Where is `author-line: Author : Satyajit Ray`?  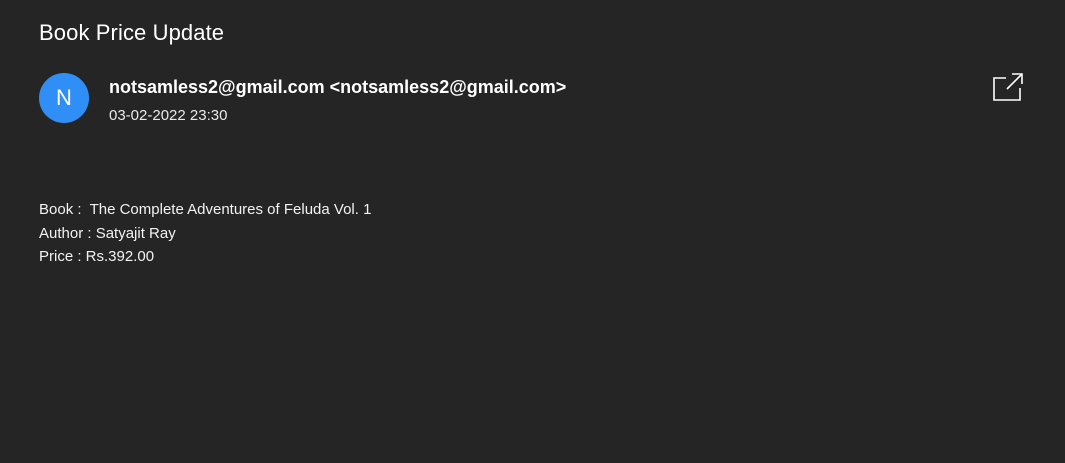 author-line: Author : Satyajit Ray is located at coordinates (107, 233).